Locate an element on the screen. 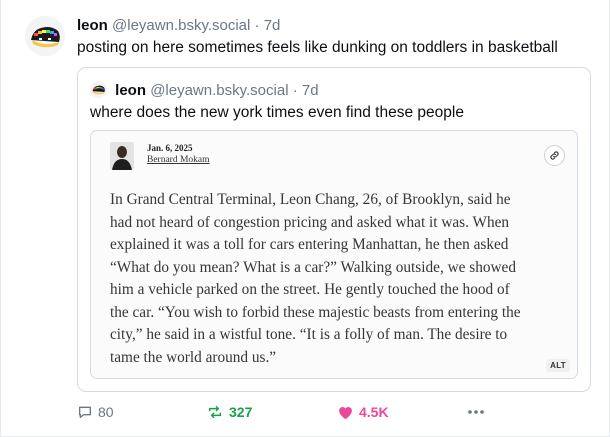  quoted-post-header: leon @leyawn.bsky.social · 7d is located at coordinates (204, 91).